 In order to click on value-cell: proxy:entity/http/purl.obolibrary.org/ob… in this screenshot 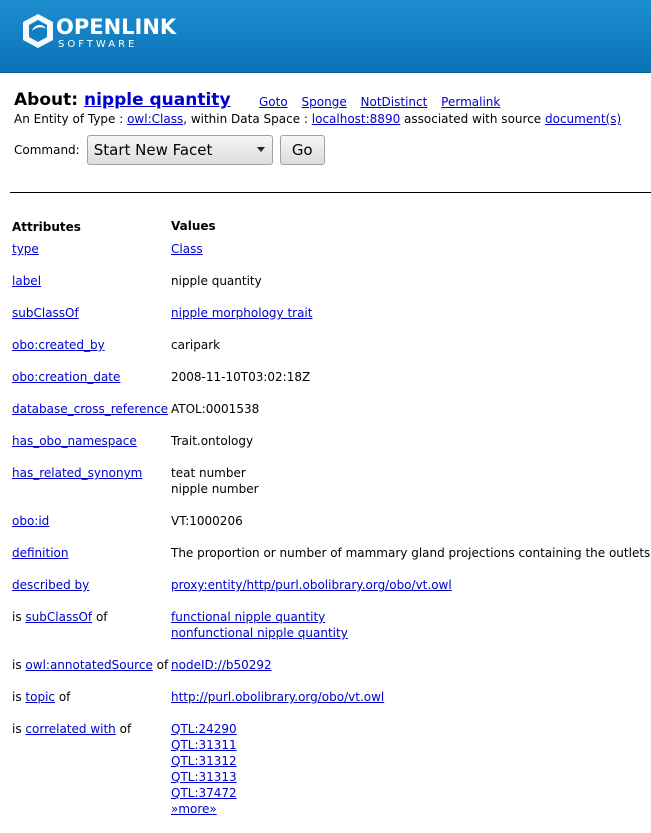, I will do `click(311, 585)`.